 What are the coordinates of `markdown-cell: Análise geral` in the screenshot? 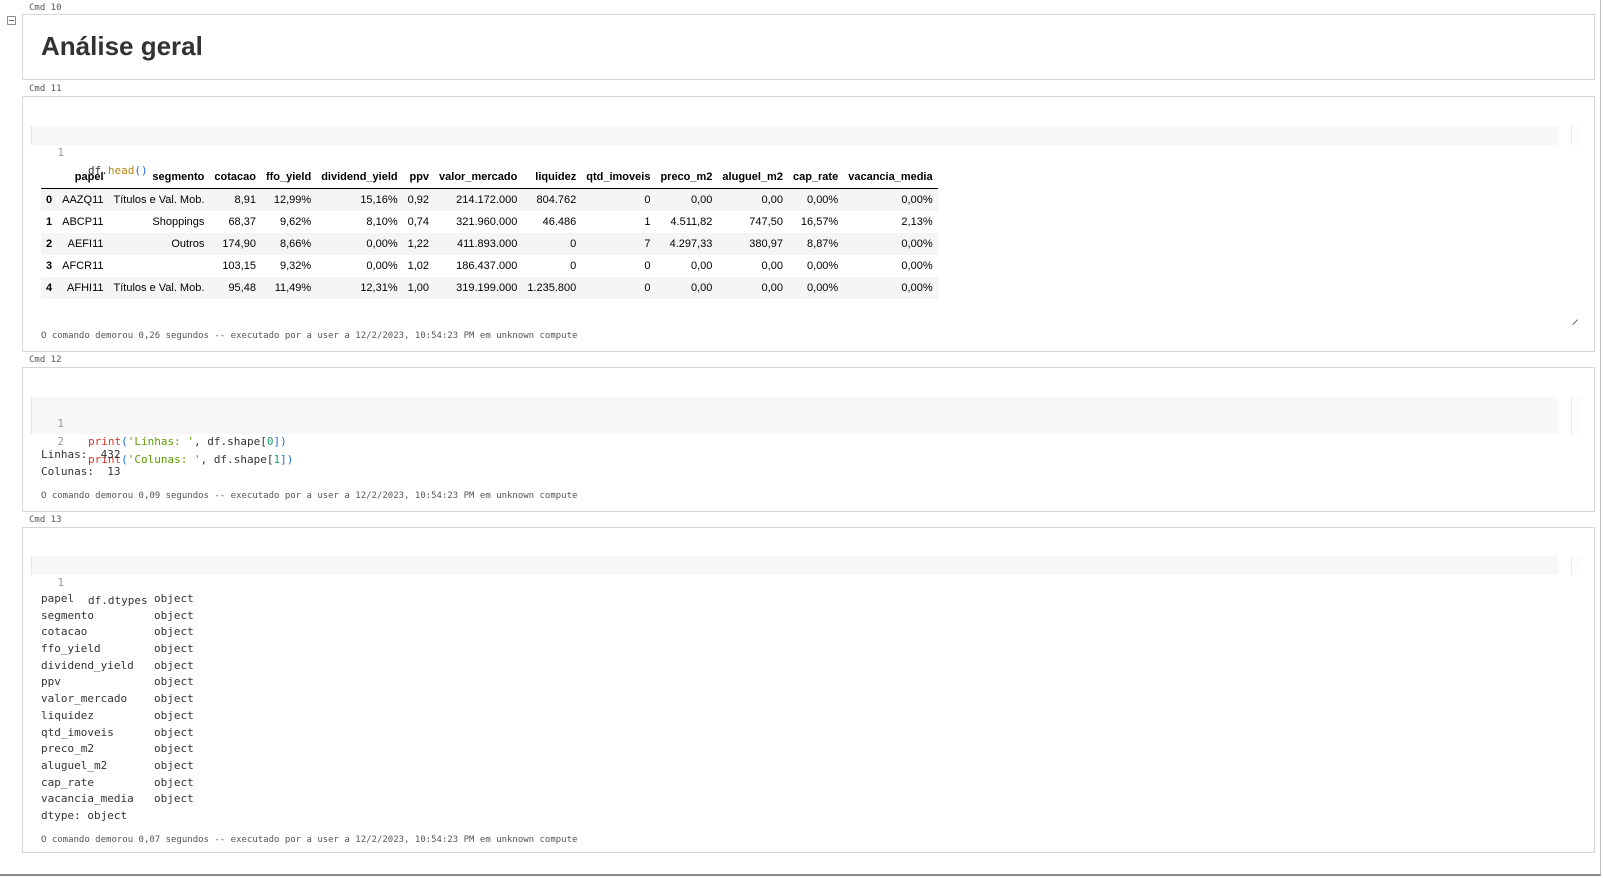 It's located at (808, 47).